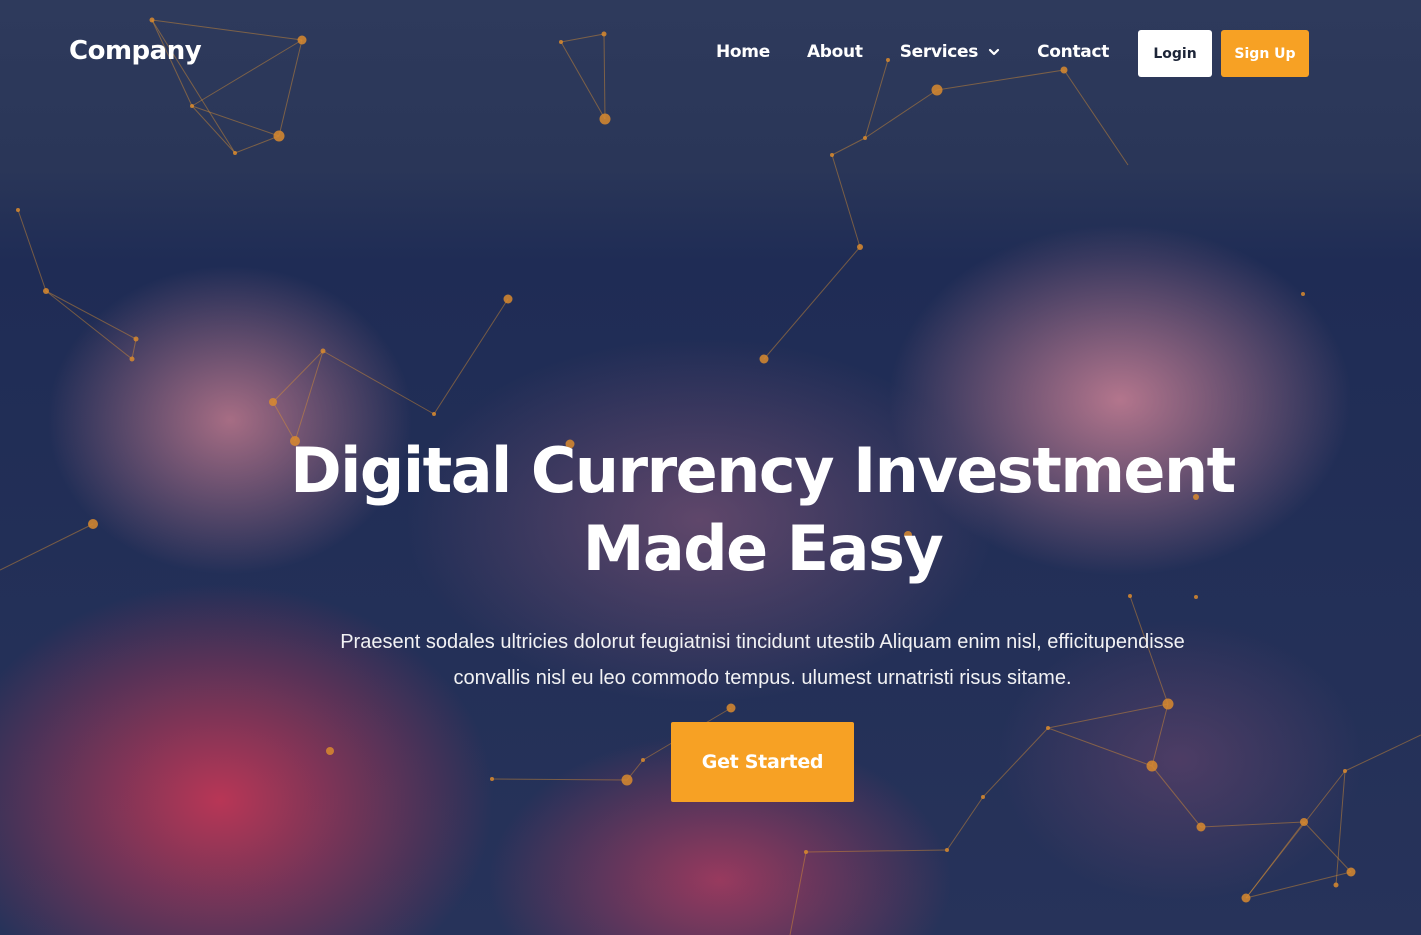 The height and width of the screenshot is (935, 1421). Describe the element at coordinates (763, 548) in the screenshot. I see `hero-title-line-2: Made Easy` at that location.